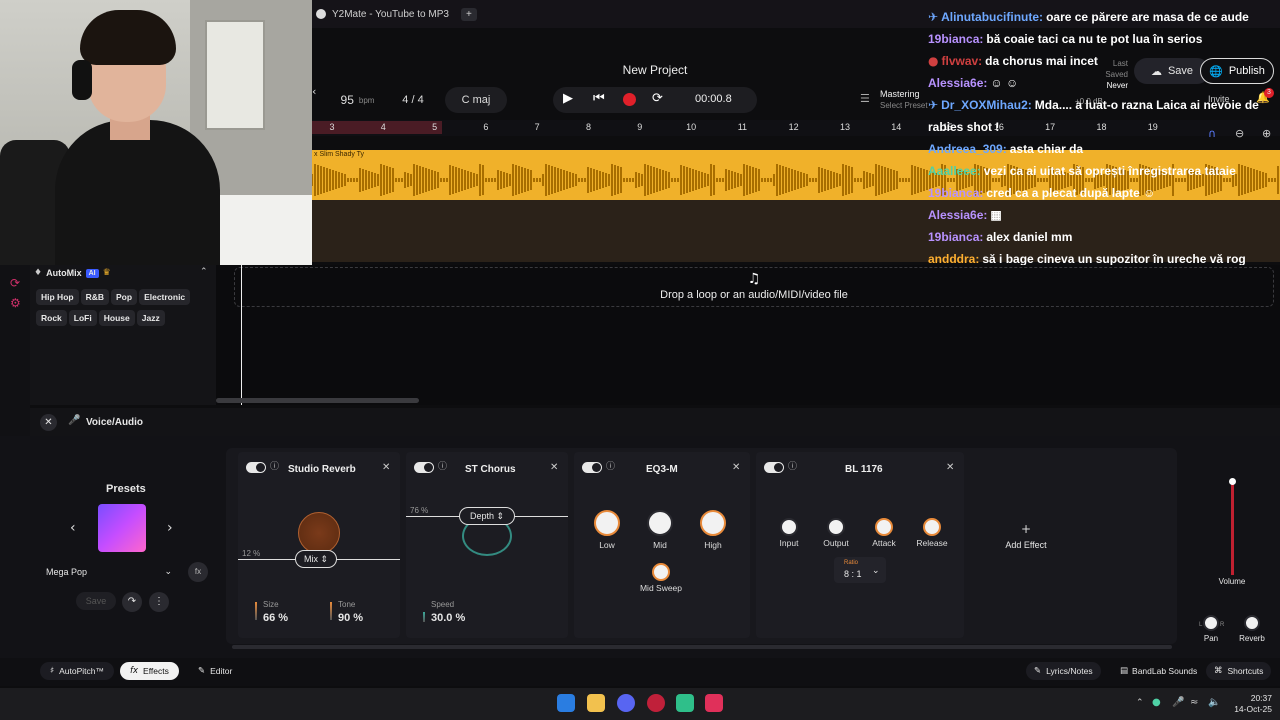  What do you see at coordinates (967, 149) in the screenshot?
I see `chat-username: Andreea_309:` at bounding box center [967, 149].